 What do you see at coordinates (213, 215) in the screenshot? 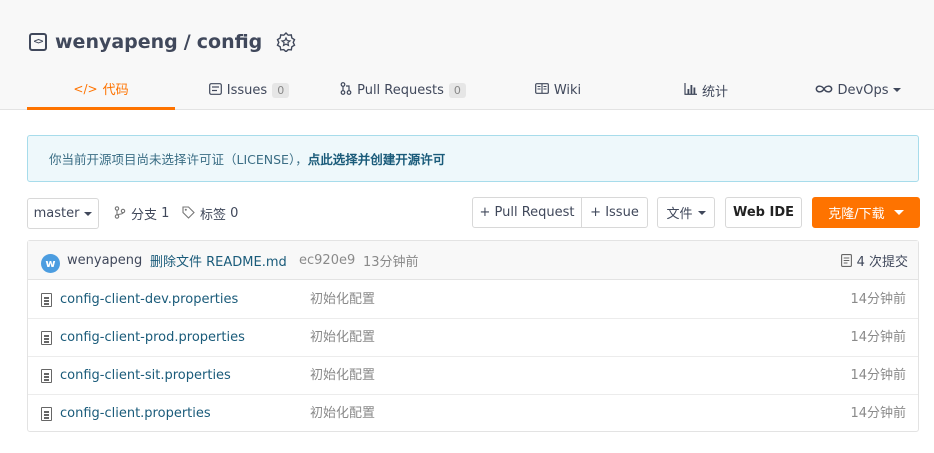
I see `tags-label: 标签` at bounding box center [213, 215].